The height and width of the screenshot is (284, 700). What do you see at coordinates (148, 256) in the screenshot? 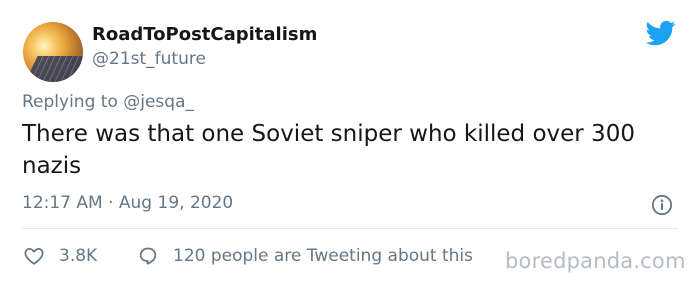
I see `chat-bubble-icon` at bounding box center [148, 256].